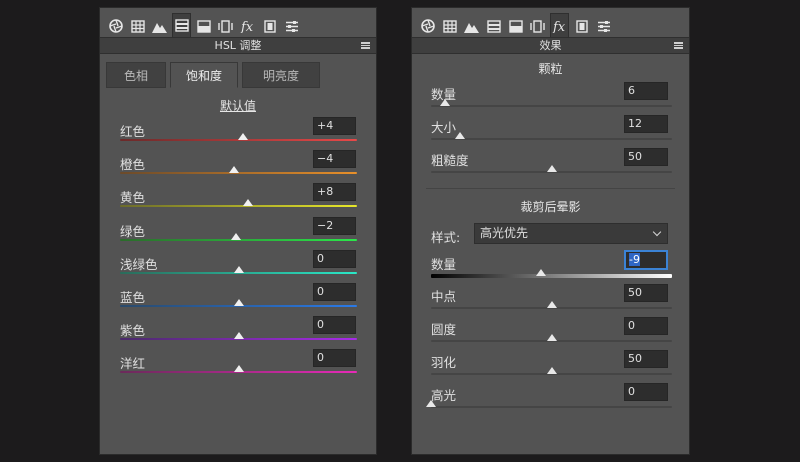  Describe the element at coordinates (133, 331) in the screenshot. I see `slider-label: 紫色` at that location.